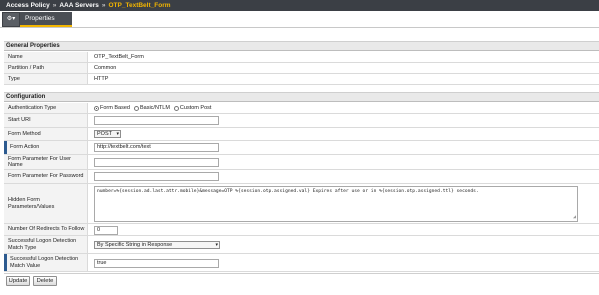  What do you see at coordinates (119, 57) in the screenshot?
I see `name-value: OTP_TextBelt_Form` at bounding box center [119, 57].